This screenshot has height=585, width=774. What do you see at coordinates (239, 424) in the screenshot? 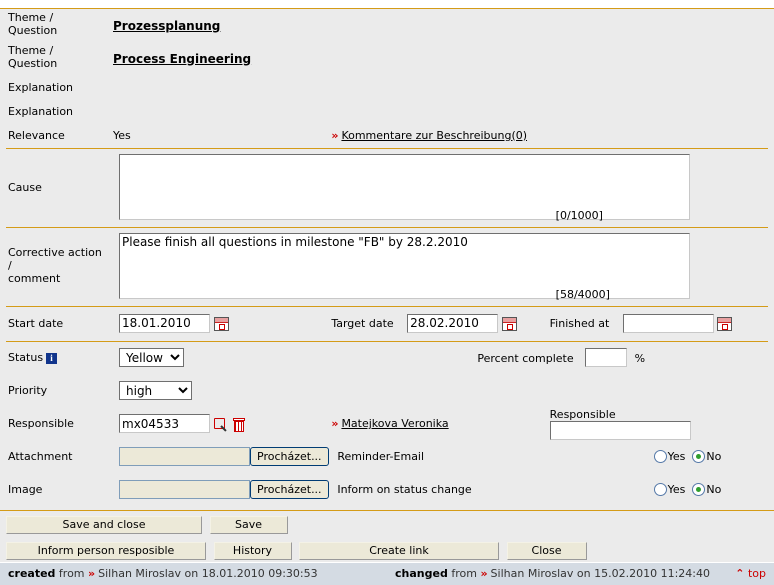
I see `trash-icon` at bounding box center [239, 424].